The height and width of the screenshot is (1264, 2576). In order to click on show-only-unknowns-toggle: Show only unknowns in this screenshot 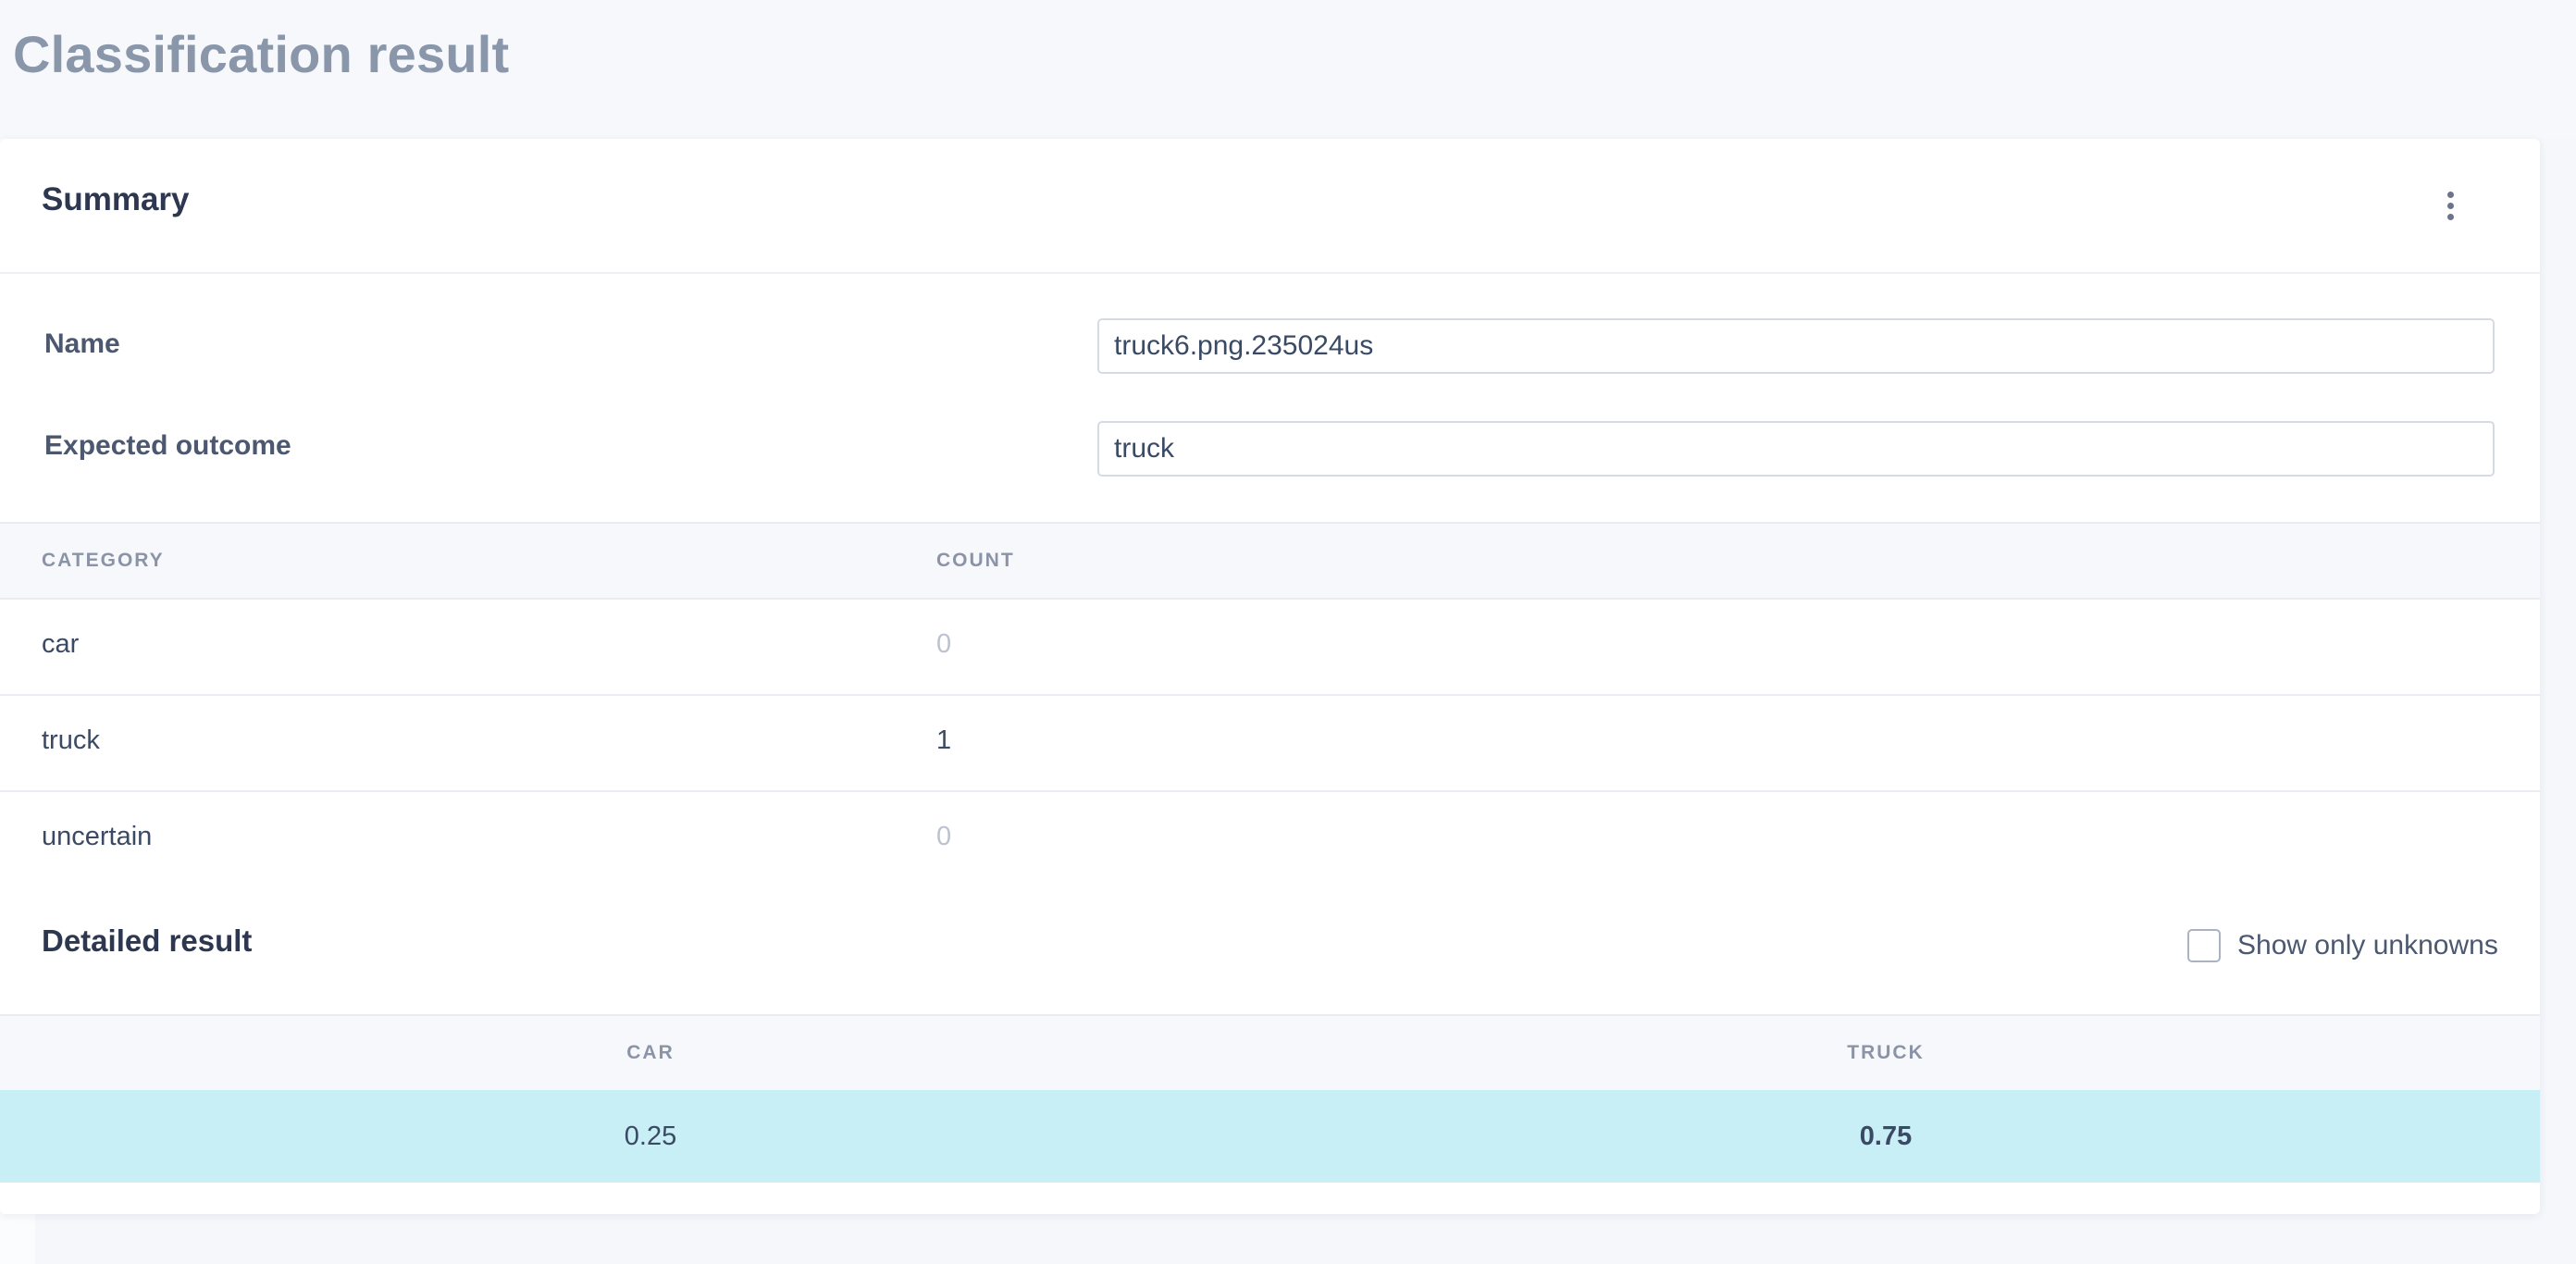, I will do `click(2343, 945)`.